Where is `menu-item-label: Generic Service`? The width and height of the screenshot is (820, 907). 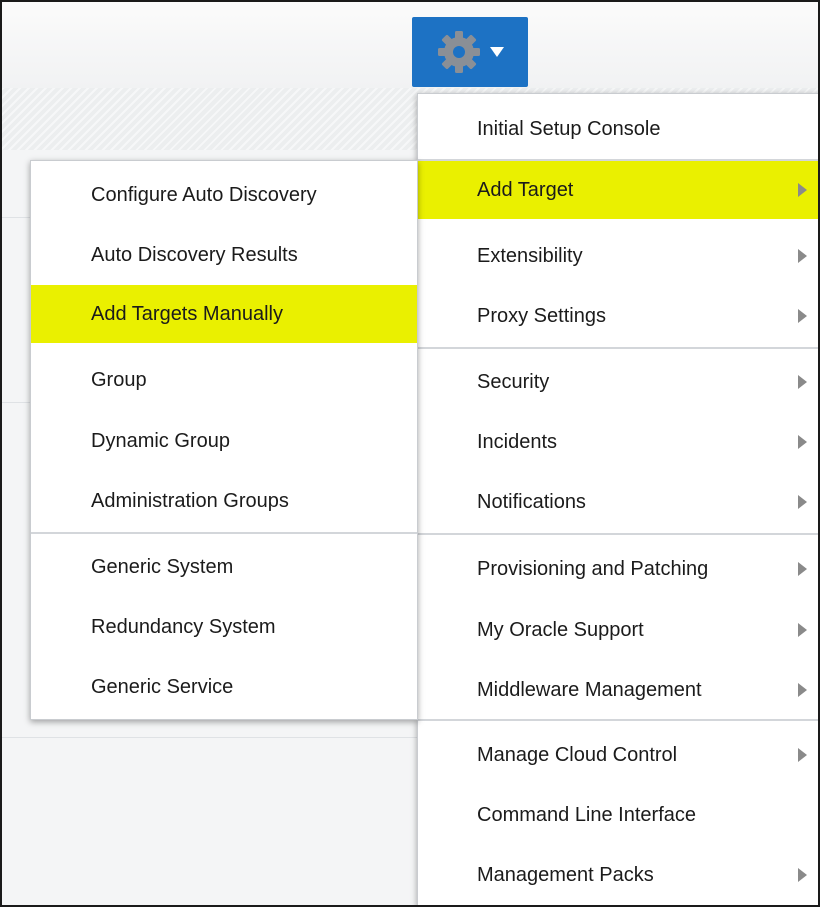
menu-item-label: Generic Service is located at coordinates (162, 686).